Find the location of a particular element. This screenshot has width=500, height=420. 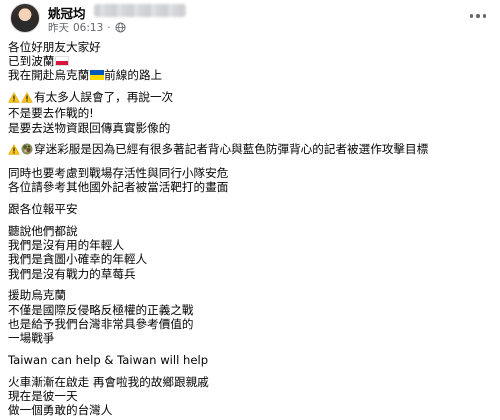

post-text: 一場戰爭 is located at coordinates (31, 338).